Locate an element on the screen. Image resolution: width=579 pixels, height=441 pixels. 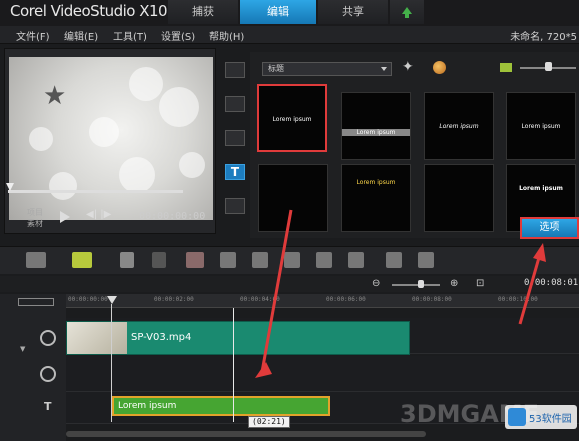
options-arrow-head is located at coordinates (539, 252).